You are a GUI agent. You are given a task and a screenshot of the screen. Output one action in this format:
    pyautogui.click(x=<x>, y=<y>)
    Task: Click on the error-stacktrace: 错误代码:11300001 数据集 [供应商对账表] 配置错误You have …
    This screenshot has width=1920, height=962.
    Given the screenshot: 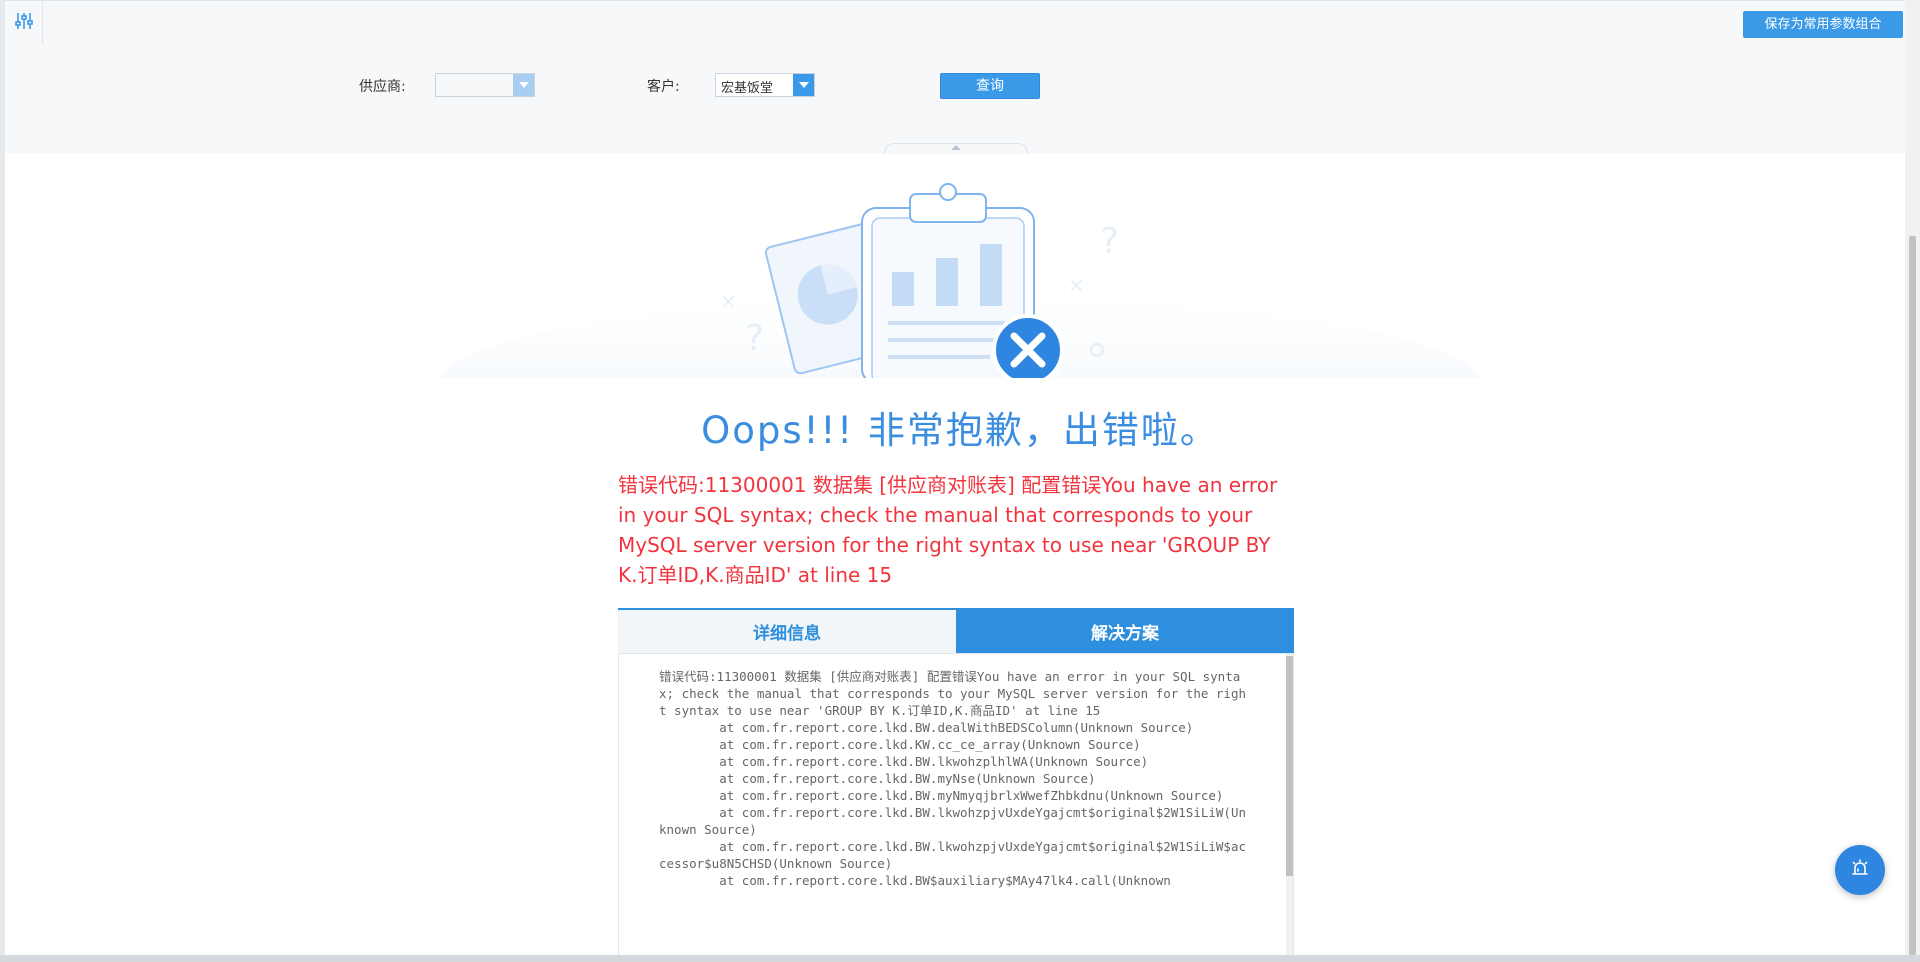 What is the action you would take?
    pyautogui.click(x=953, y=778)
    